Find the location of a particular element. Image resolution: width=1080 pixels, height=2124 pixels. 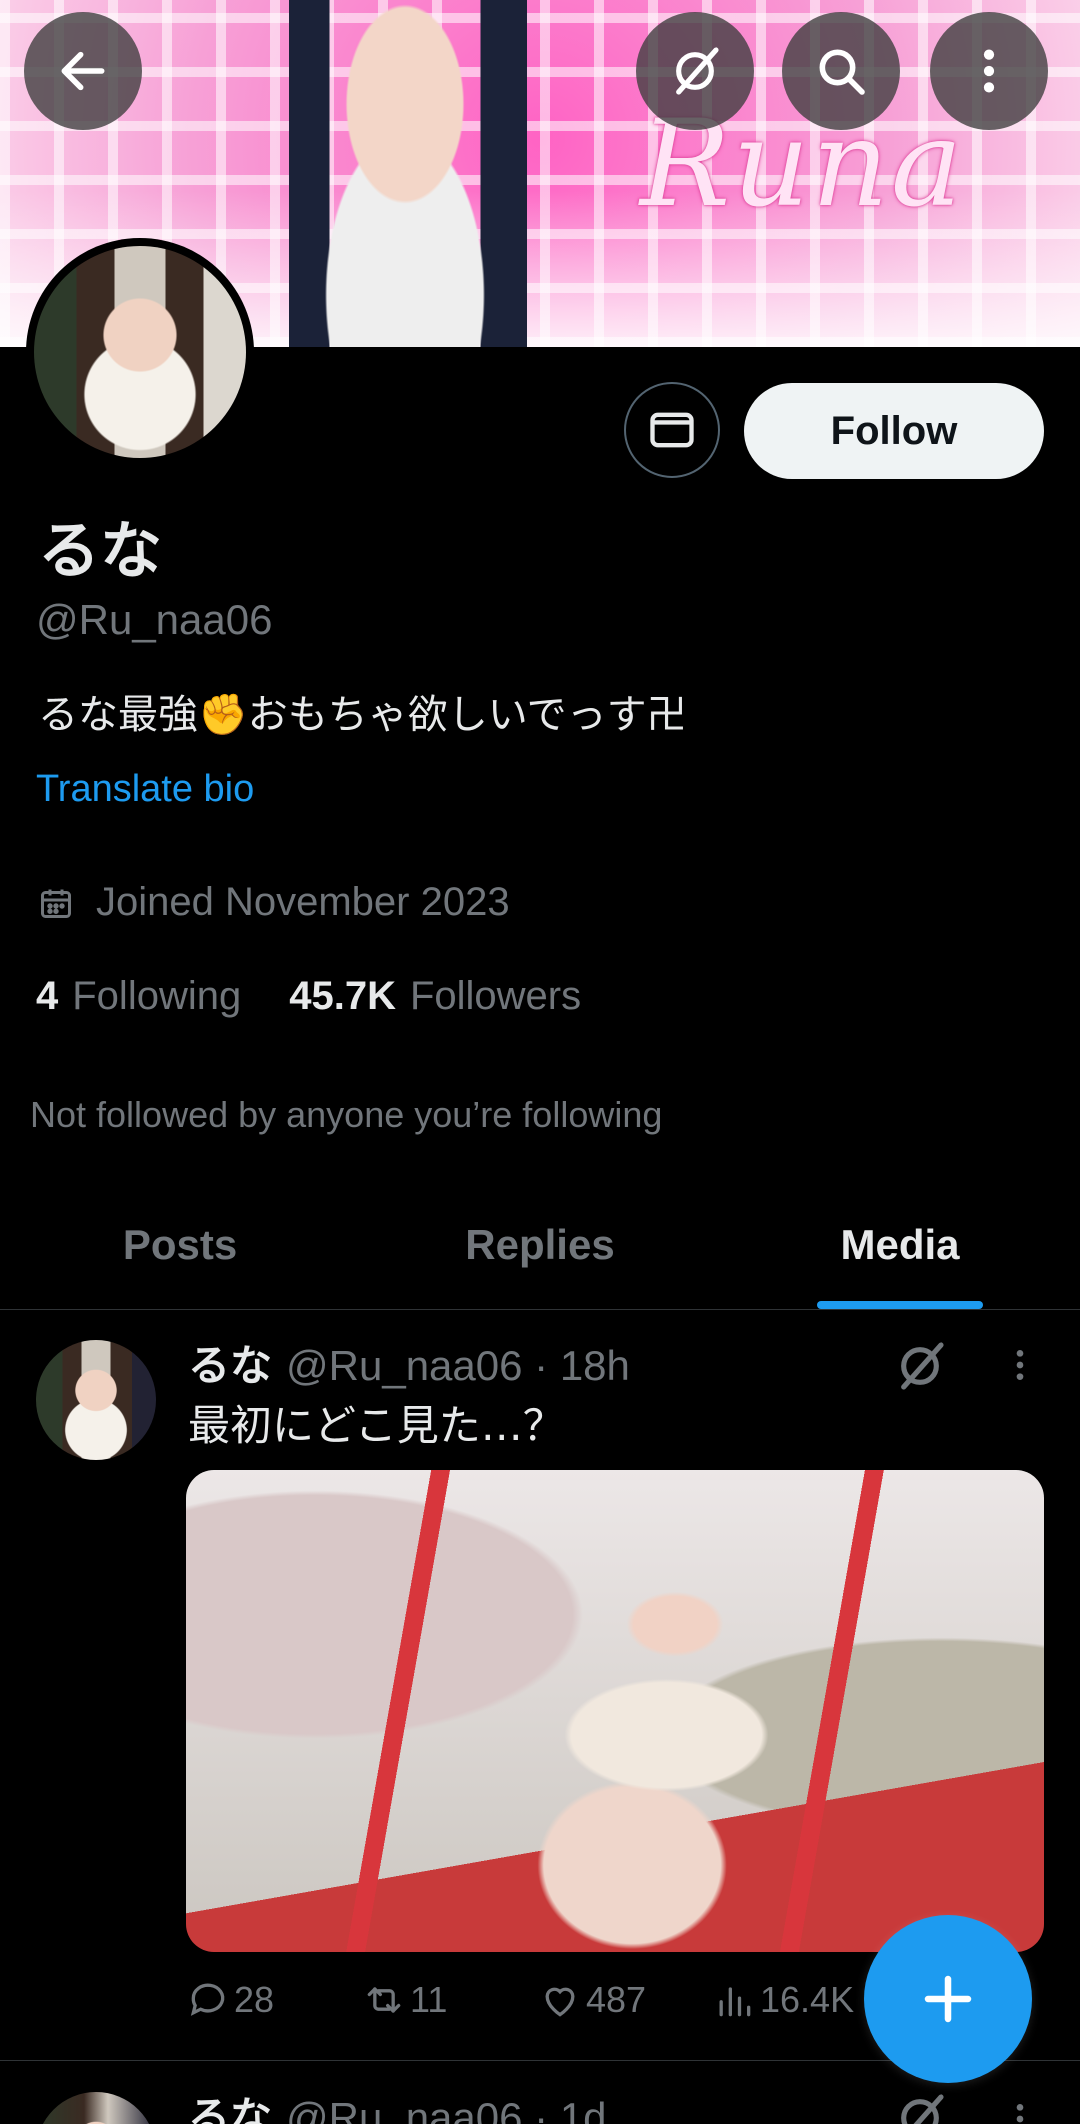

follow-button: Follow is located at coordinates (894, 431).